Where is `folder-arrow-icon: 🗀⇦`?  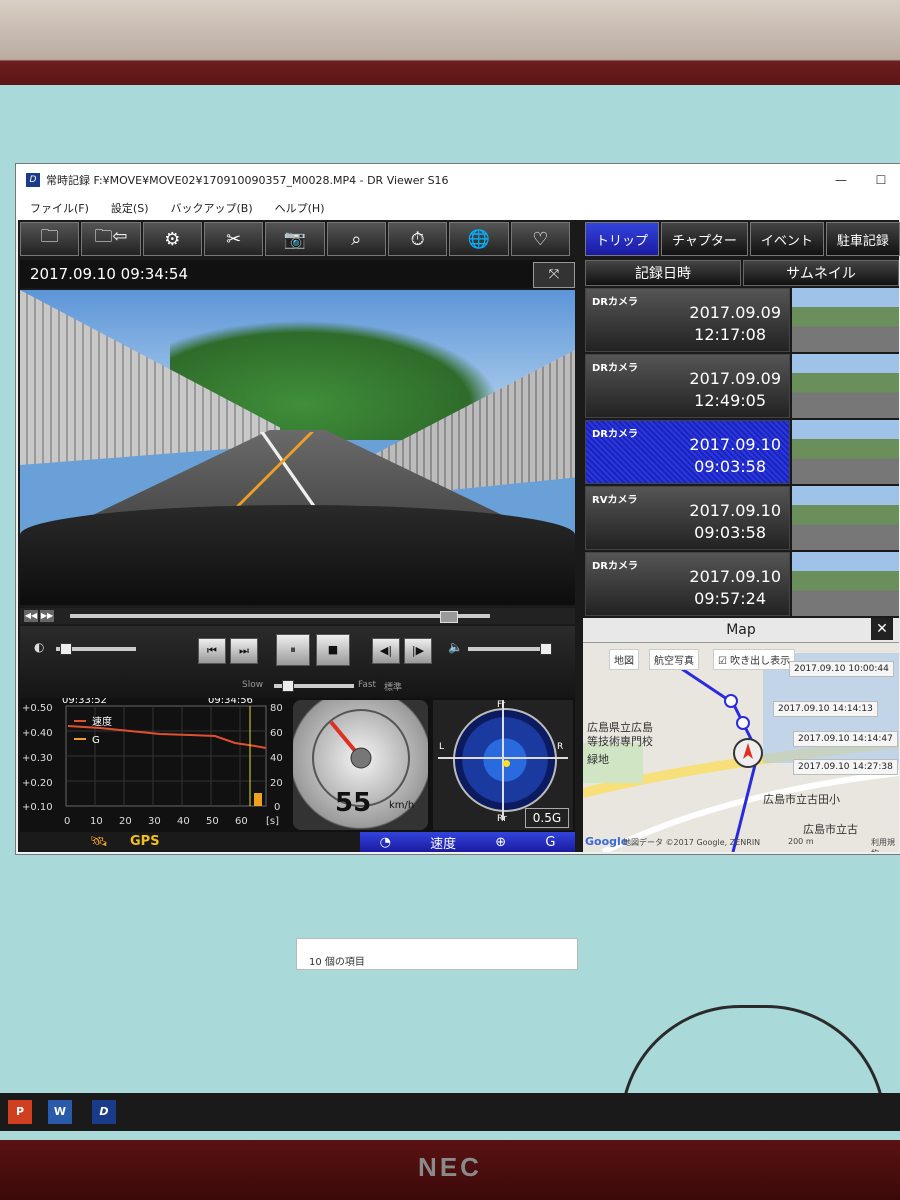 folder-arrow-icon: 🗀⇦ is located at coordinates (111, 236).